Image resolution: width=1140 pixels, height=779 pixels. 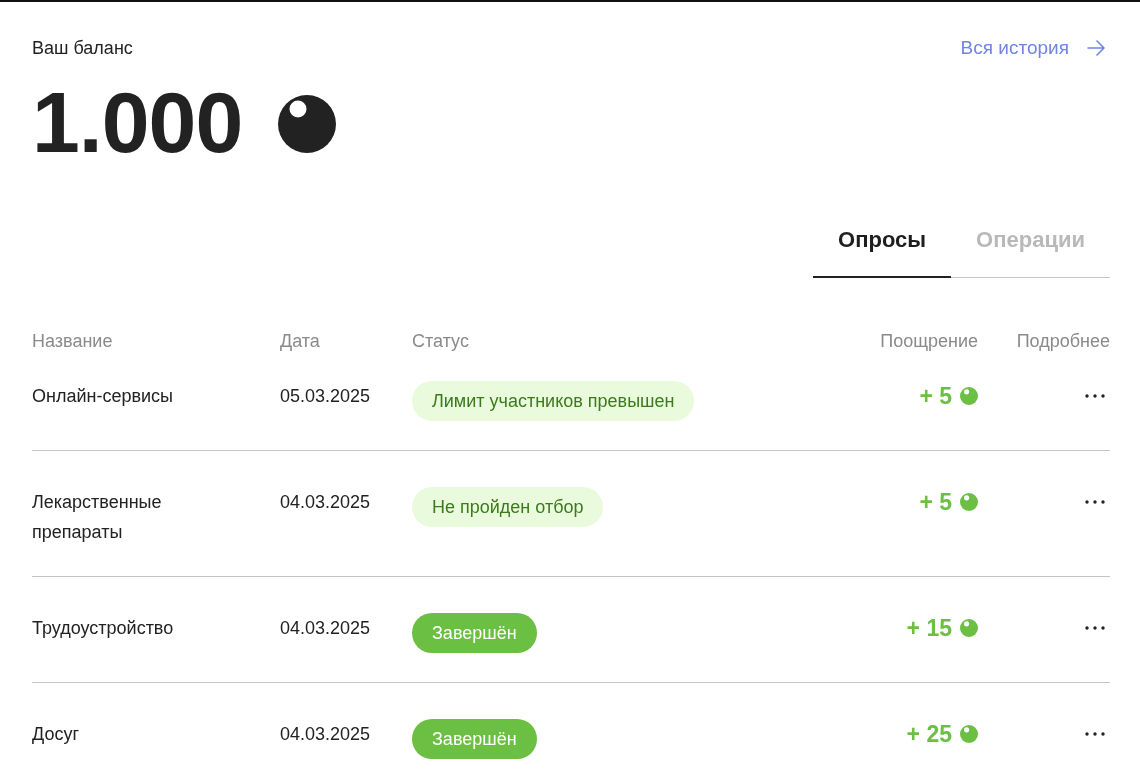 I want to click on survey-name: Досуг, so click(x=56, y=734).